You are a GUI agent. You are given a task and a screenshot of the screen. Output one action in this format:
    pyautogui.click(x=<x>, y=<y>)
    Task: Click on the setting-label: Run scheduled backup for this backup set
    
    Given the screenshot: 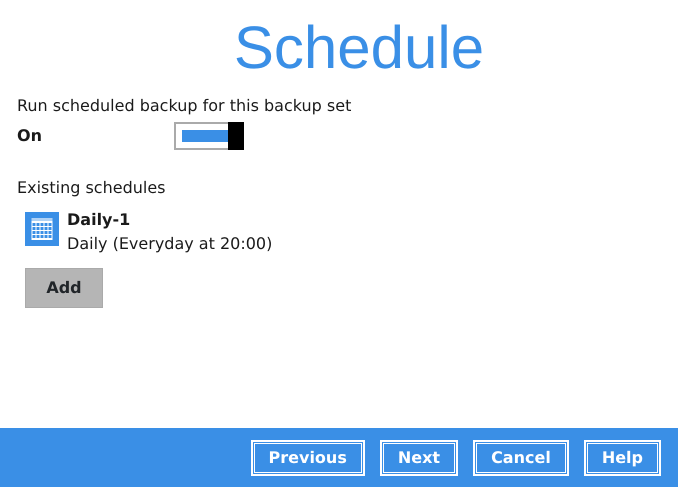 What is the action you would take?
    pyautogui.click(x=184, y=106)
    